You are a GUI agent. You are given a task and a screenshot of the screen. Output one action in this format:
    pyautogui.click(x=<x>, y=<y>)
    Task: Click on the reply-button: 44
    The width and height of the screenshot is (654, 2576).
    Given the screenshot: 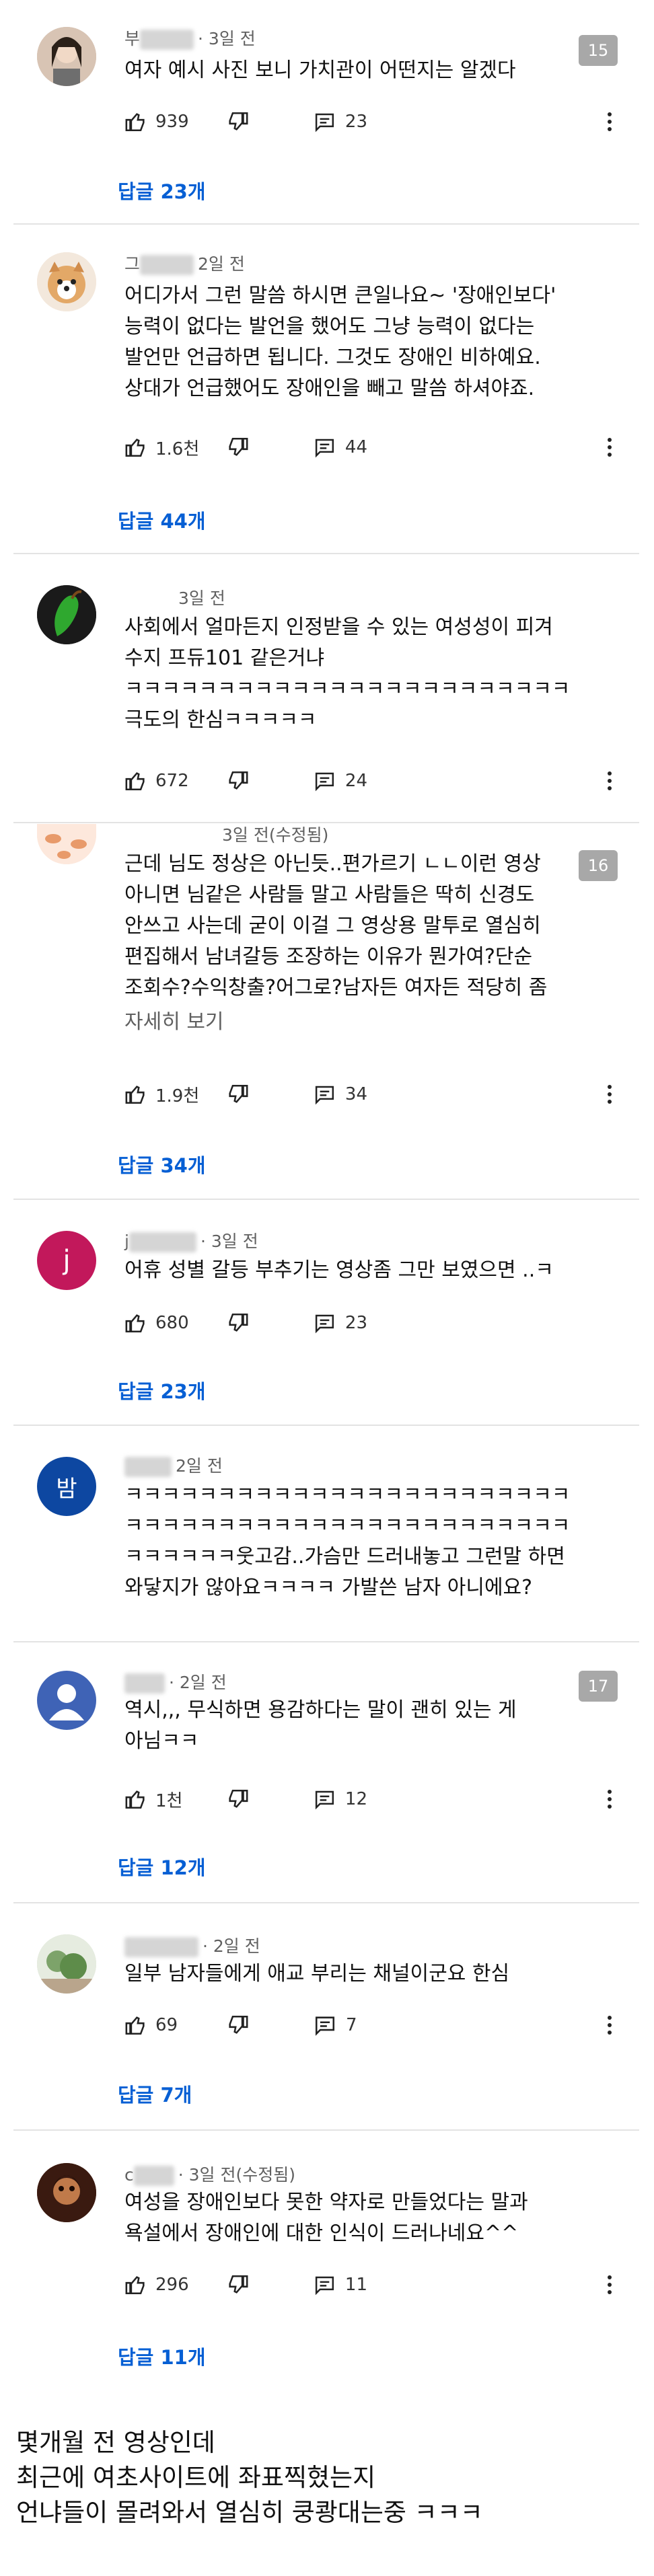 What is the action you would take?
    pyautogui.click(x=340, y=447)
    